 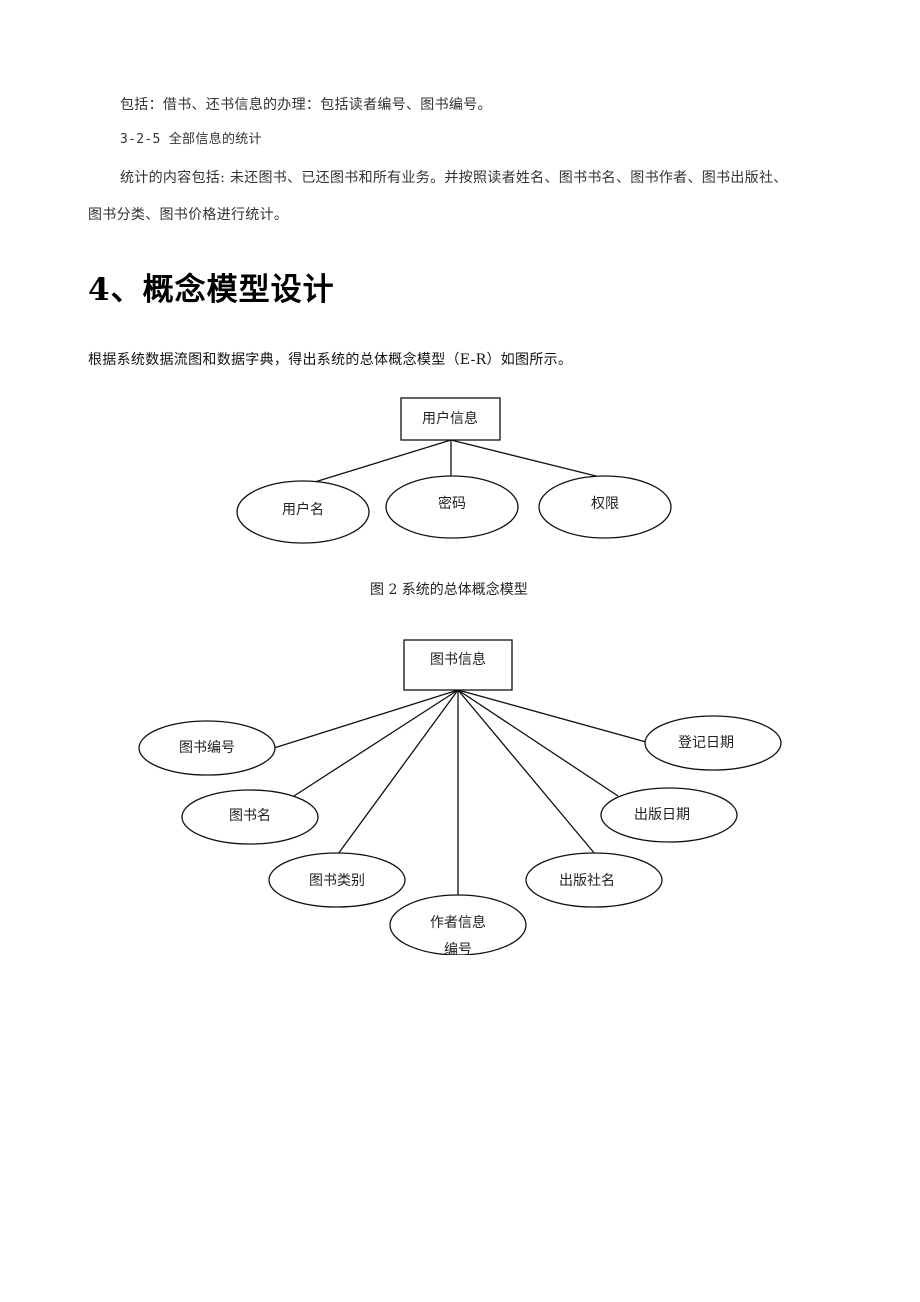 What do you see at coordinates (207, 748) in the screenshot?
I see `attribute-label: 图书编号` at bounding box center [207, 748].